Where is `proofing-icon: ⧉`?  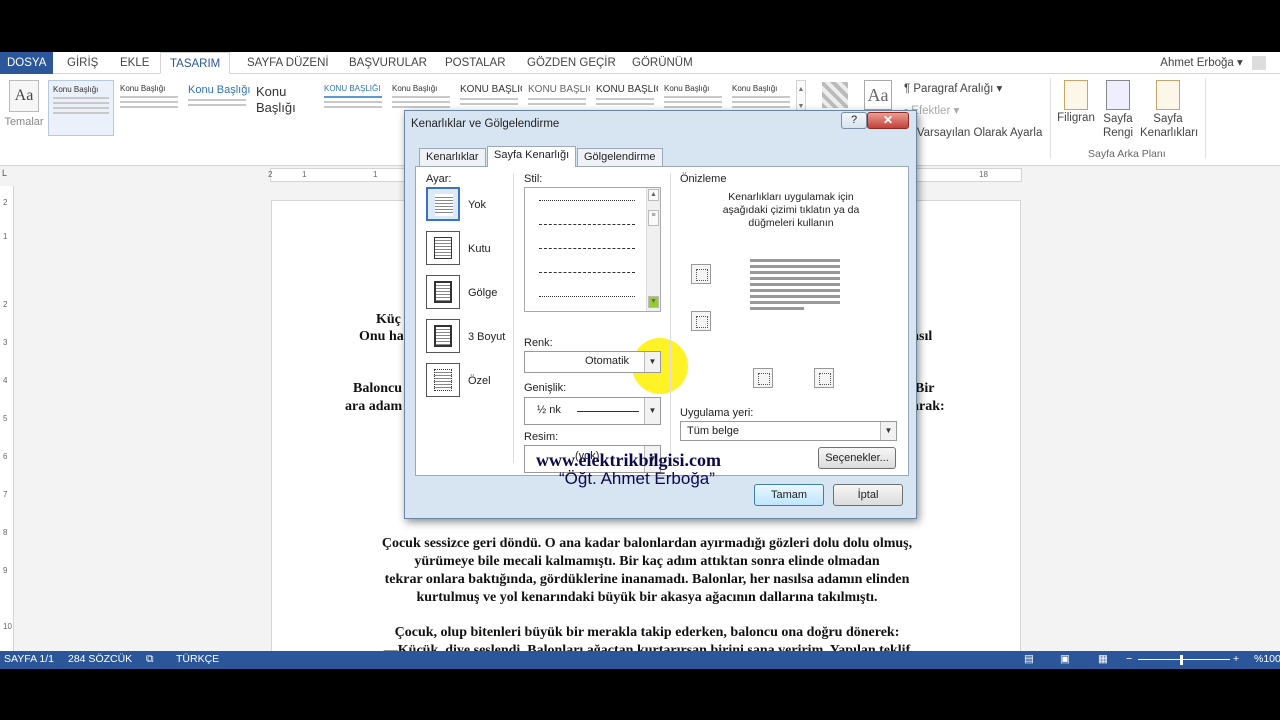 proofing-icon: ⧉ is located at coordinates (150, 659).